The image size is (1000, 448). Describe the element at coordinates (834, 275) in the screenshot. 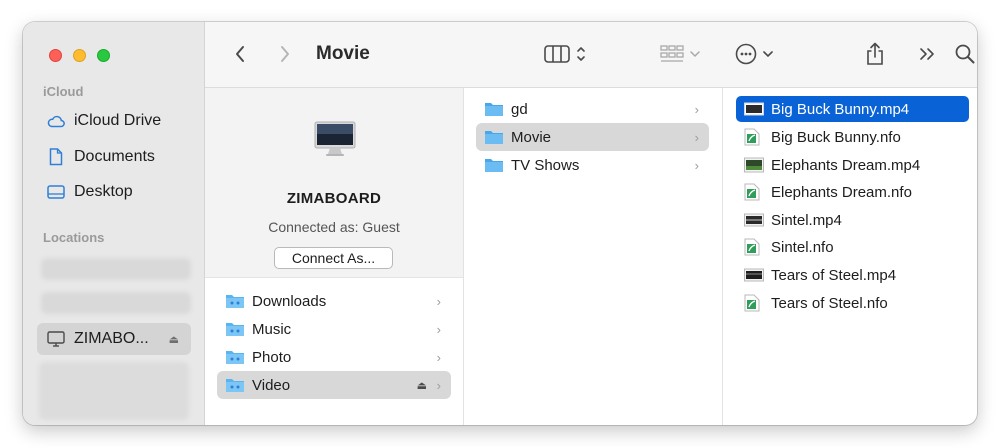

I see `file-label: Tears of Steel.mp4` at that location.